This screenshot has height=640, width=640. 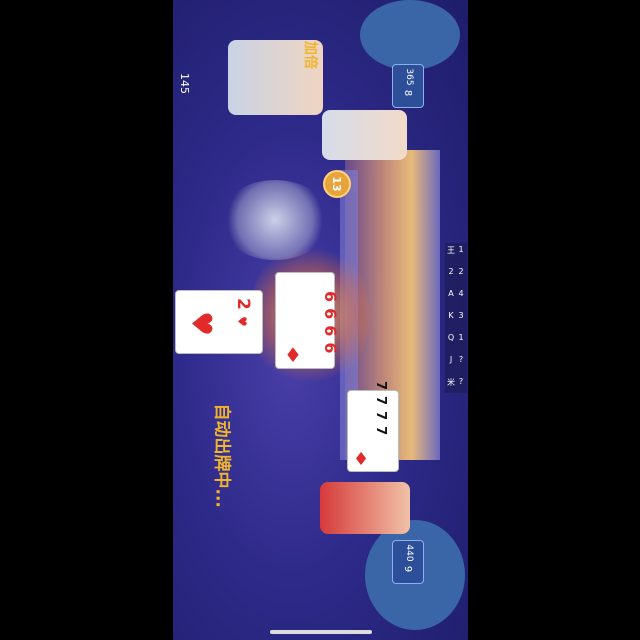 I want to click on smoke-effect, so click(x=275, y=220).